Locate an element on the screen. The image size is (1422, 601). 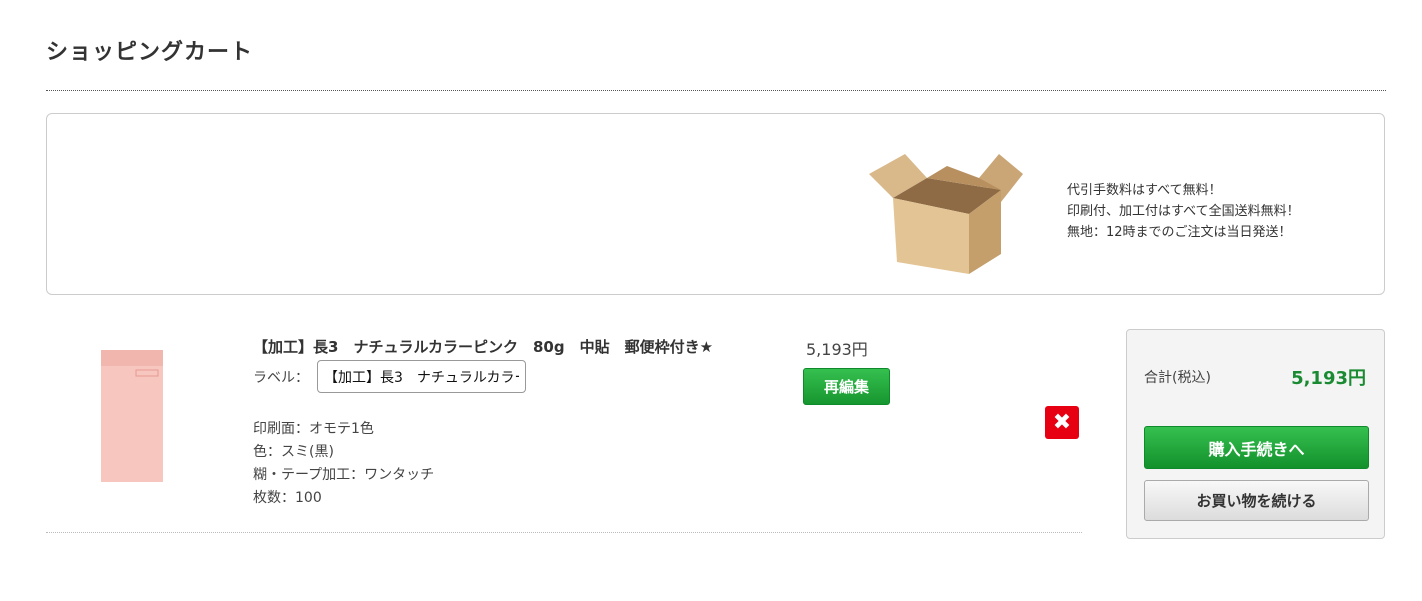
title-divider is located at coordinates (716, 90).